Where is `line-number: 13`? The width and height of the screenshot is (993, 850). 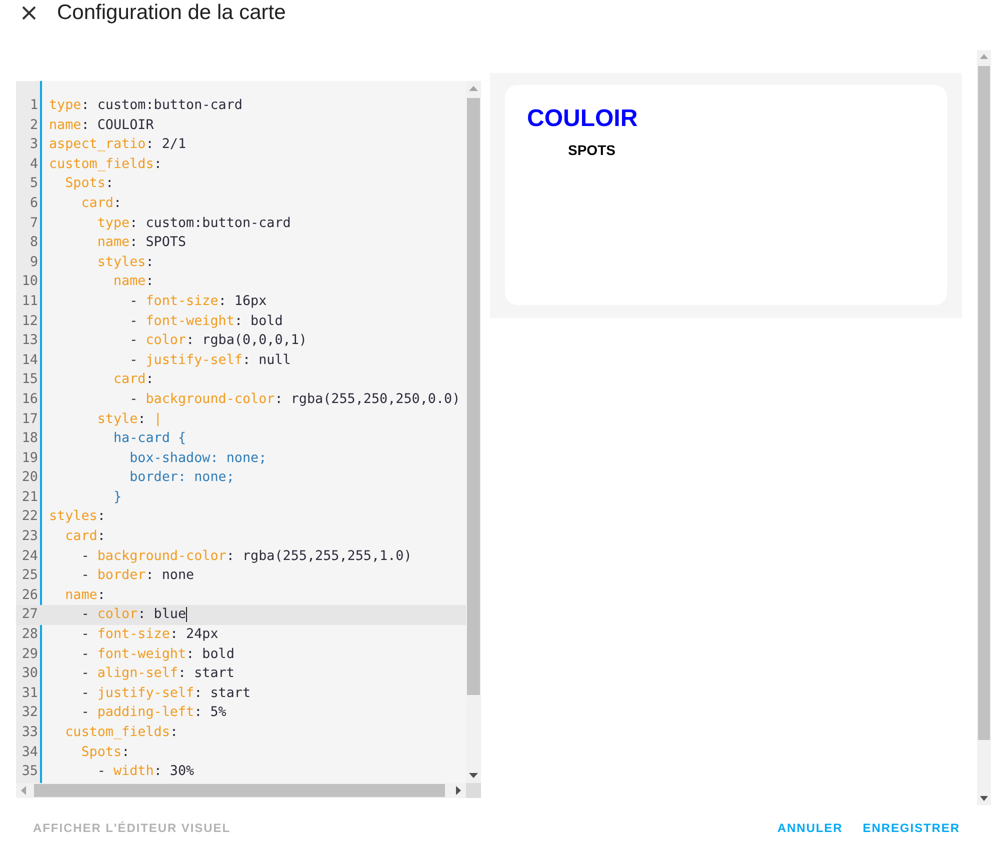 line-number: 13 is located at coordinates (29, 341).